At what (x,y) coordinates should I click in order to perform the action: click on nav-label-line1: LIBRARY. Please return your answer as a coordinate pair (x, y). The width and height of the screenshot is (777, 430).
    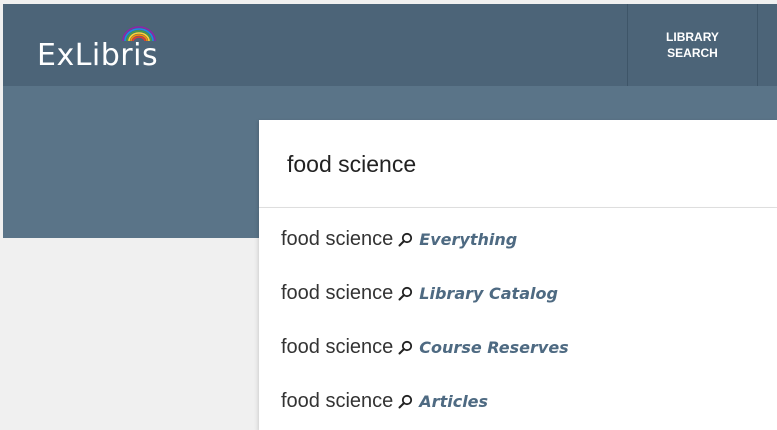
    Looking at the image, I should click on (692, 37).